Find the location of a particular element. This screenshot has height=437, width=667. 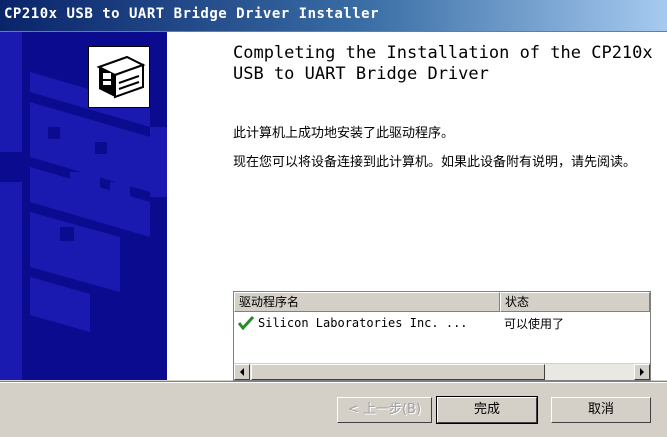

button-bar: < 上一步(B) 完成 取消 is located at coordinates (333, 409).